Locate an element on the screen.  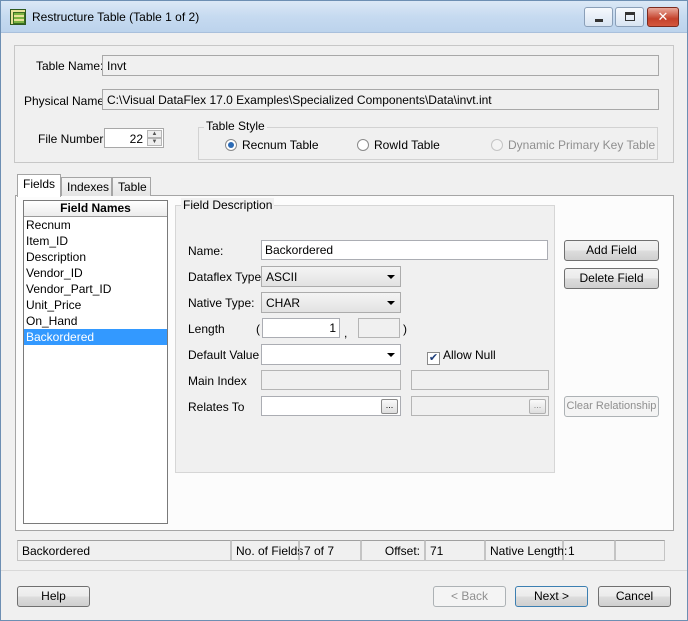
status-offset-value: 71 is located at coordinates (455, 550).